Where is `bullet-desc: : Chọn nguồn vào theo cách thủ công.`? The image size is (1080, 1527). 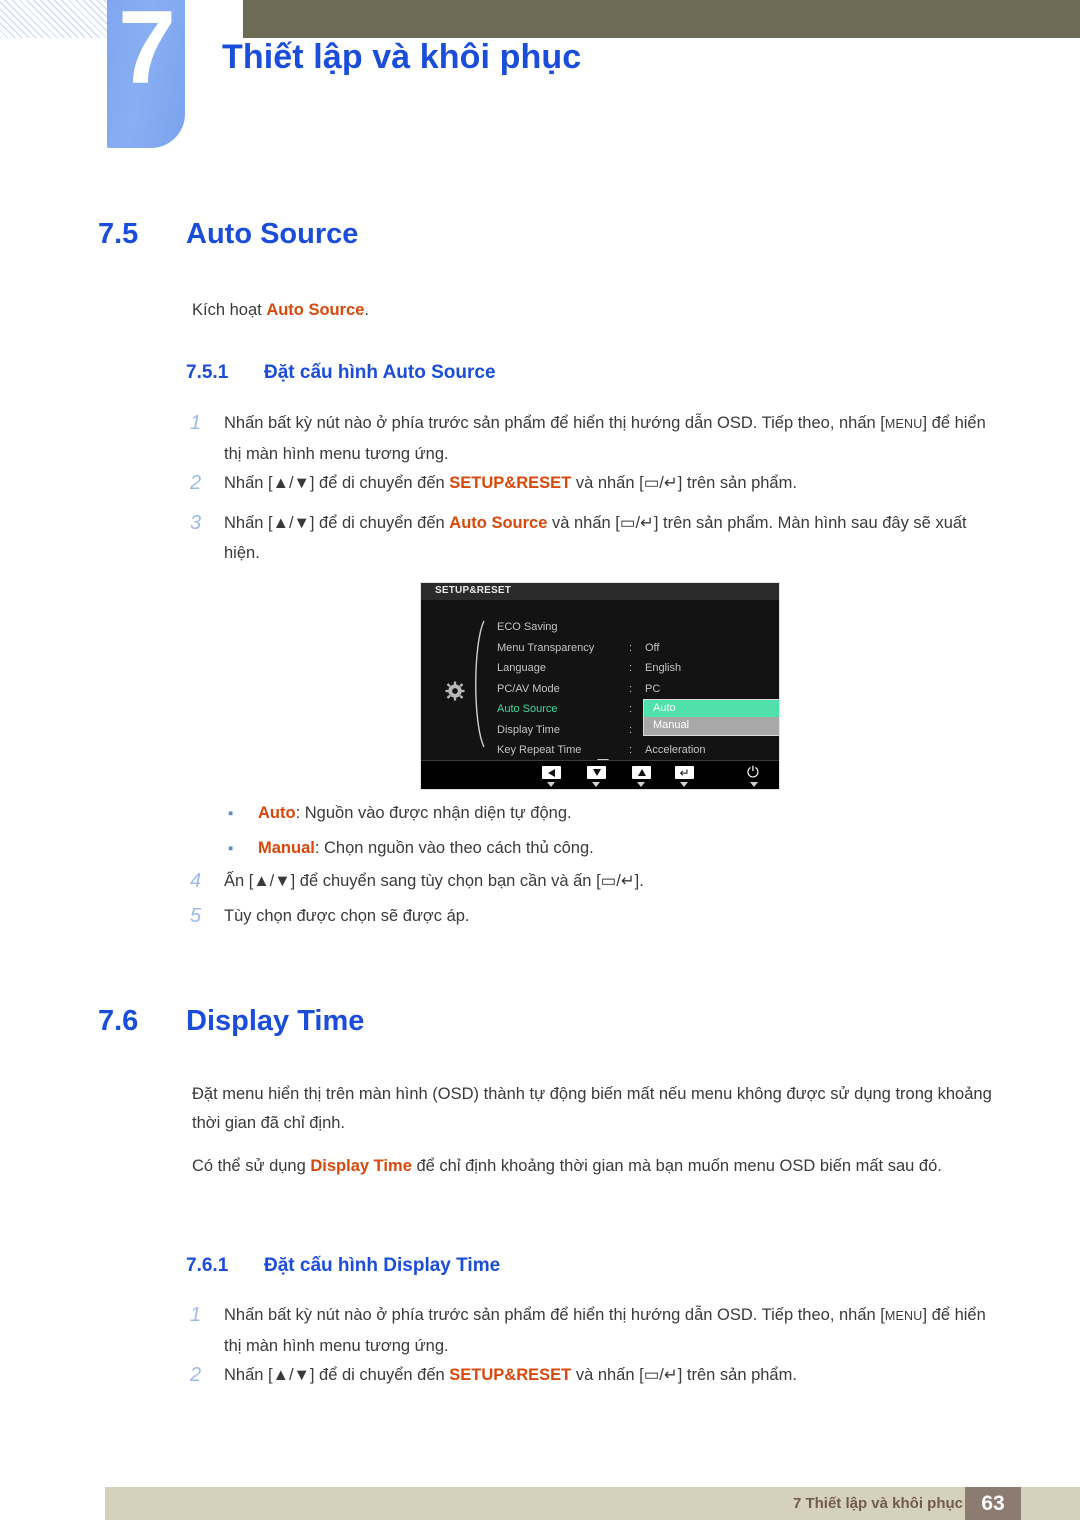
bullet-desc: : Chọn nguồn vào theo cách thủ công. is located at coordinates (454, 848).